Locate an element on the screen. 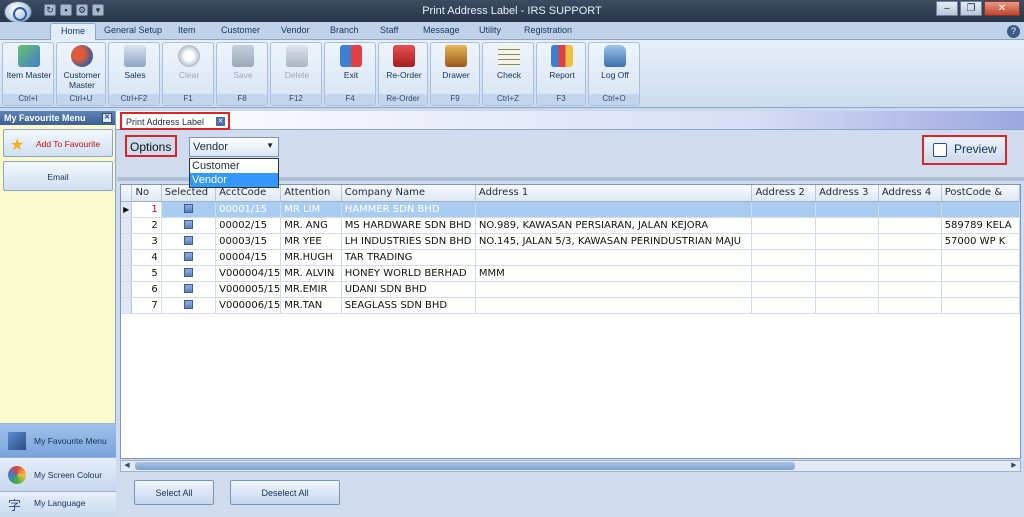 The height and width of the screenshot is (517, 1024). ribbon-group-check: Check Ctrl+Z is located at coordinates (508, 74).